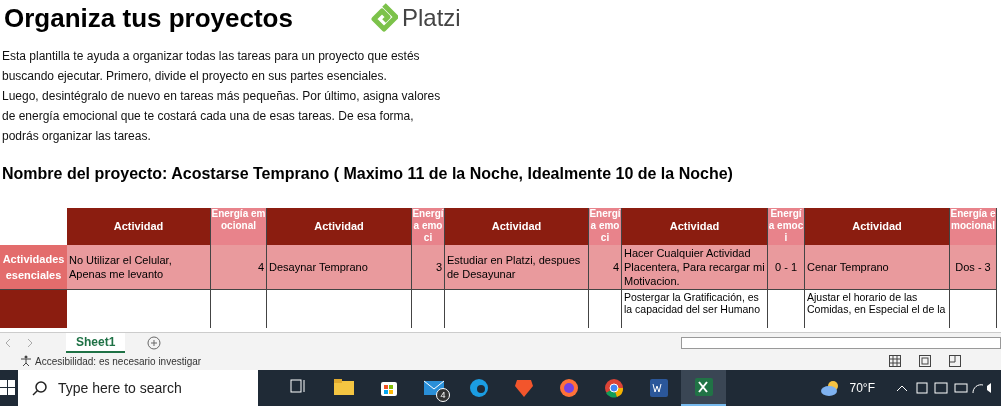 The width and height of the screenshot is (1001, 406). Describe the element at coordinates (695, 309) in the screenshot. I see `table-cell: Postergar la Gratificación, es la capacidad del ser Humano` at that location.